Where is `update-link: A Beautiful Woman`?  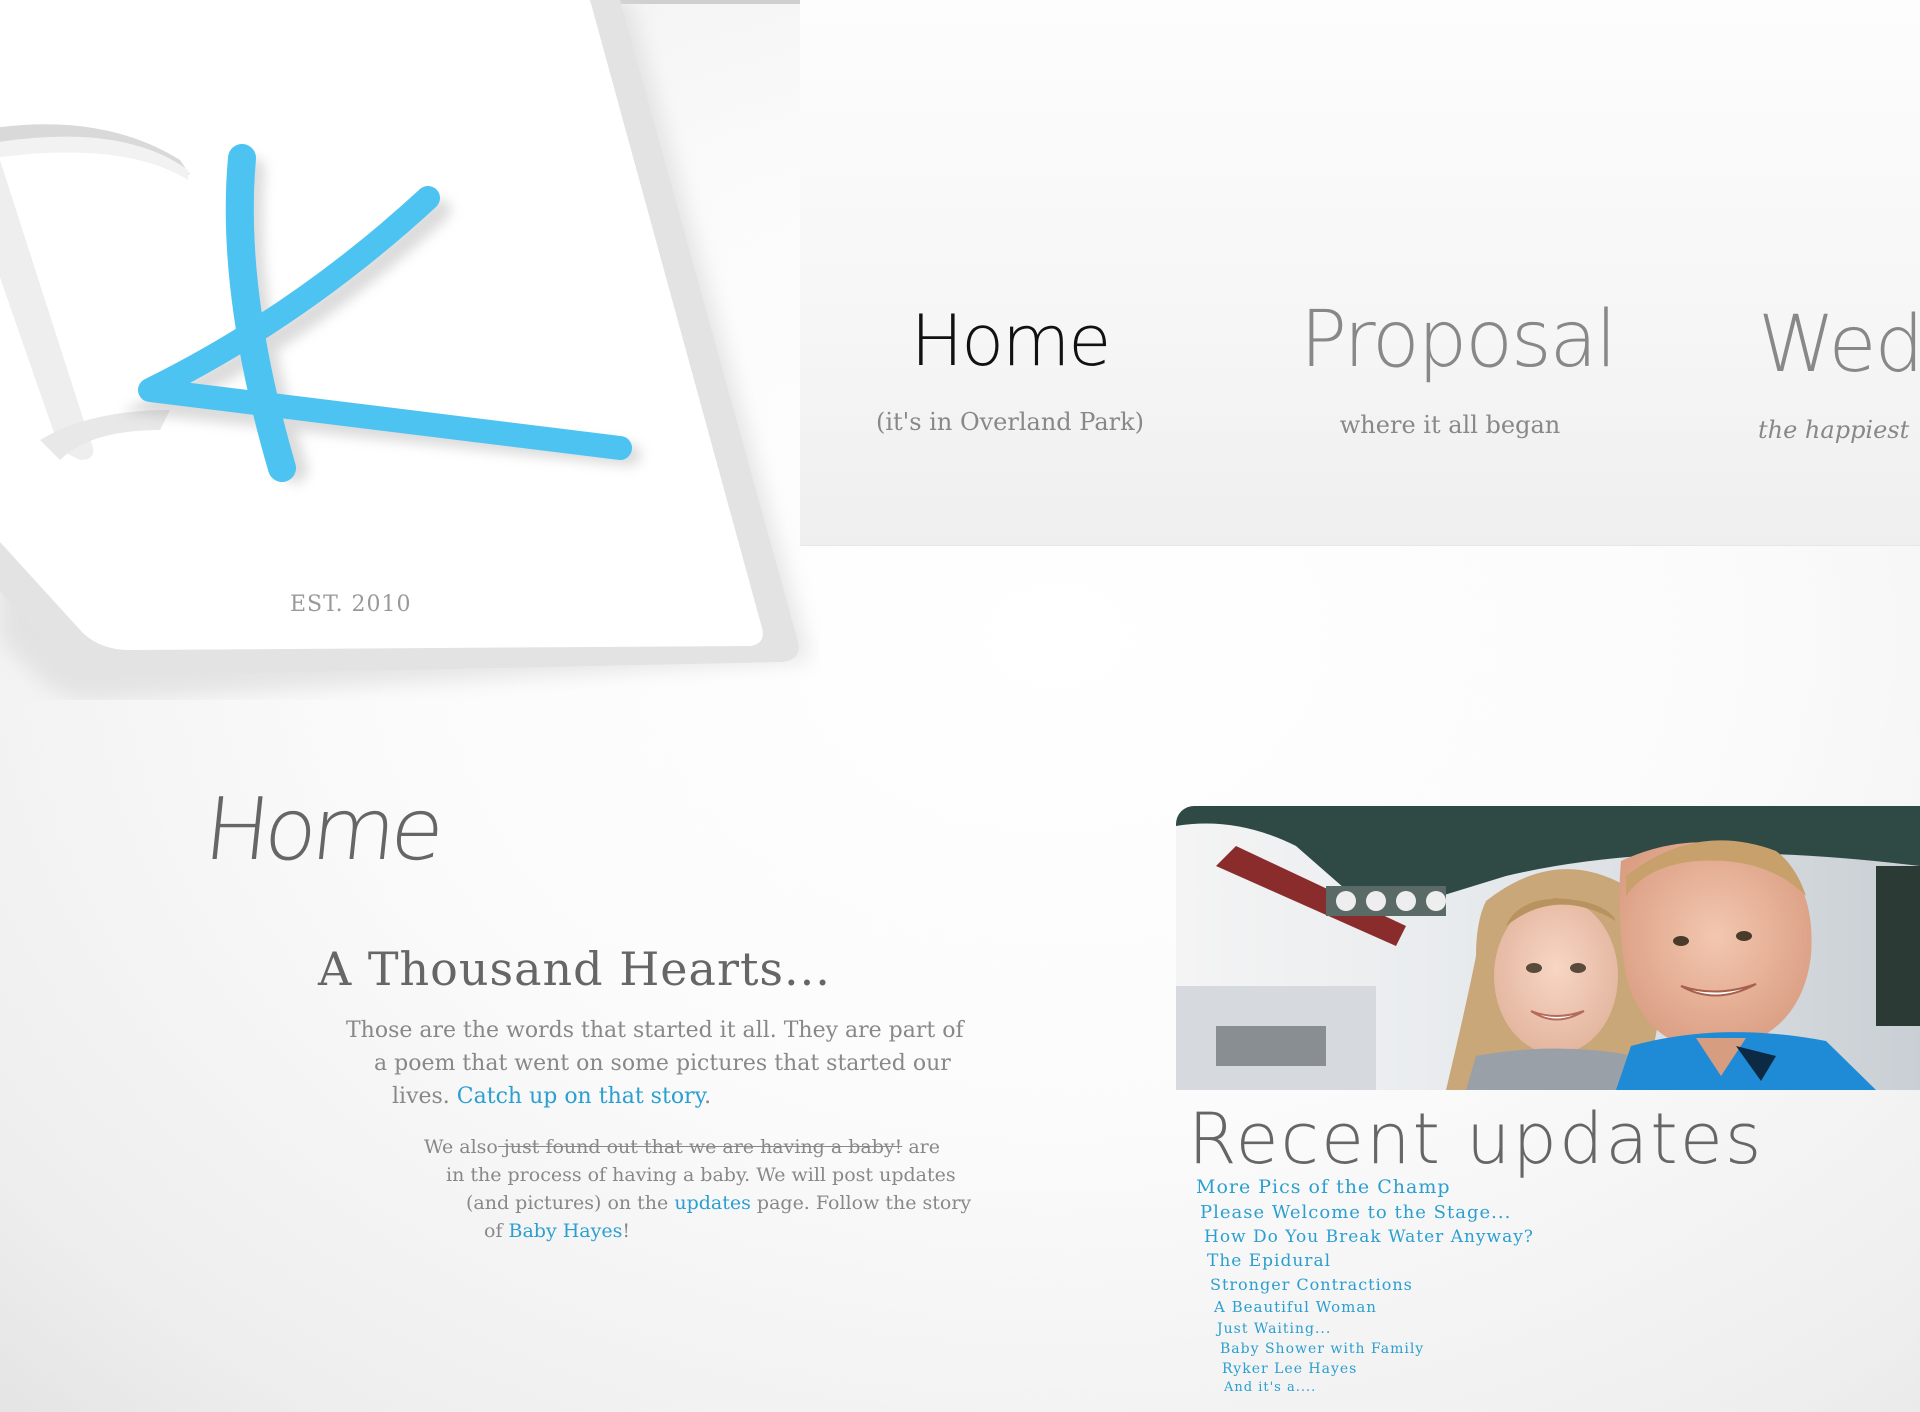
update-link: A Beautiful Woman is located at coordinates (1295, 1307).